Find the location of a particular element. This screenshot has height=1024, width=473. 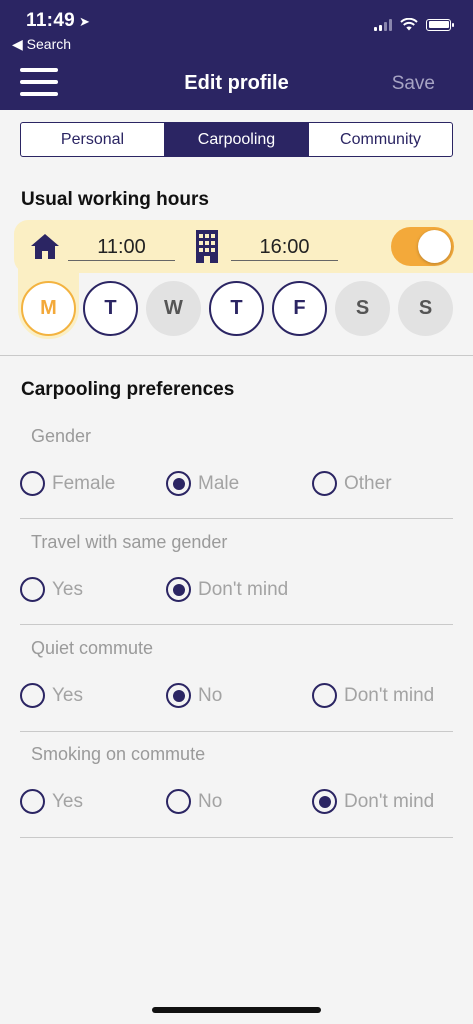

location-arrow-icon: ➤ is located at coordinates (85, 21).